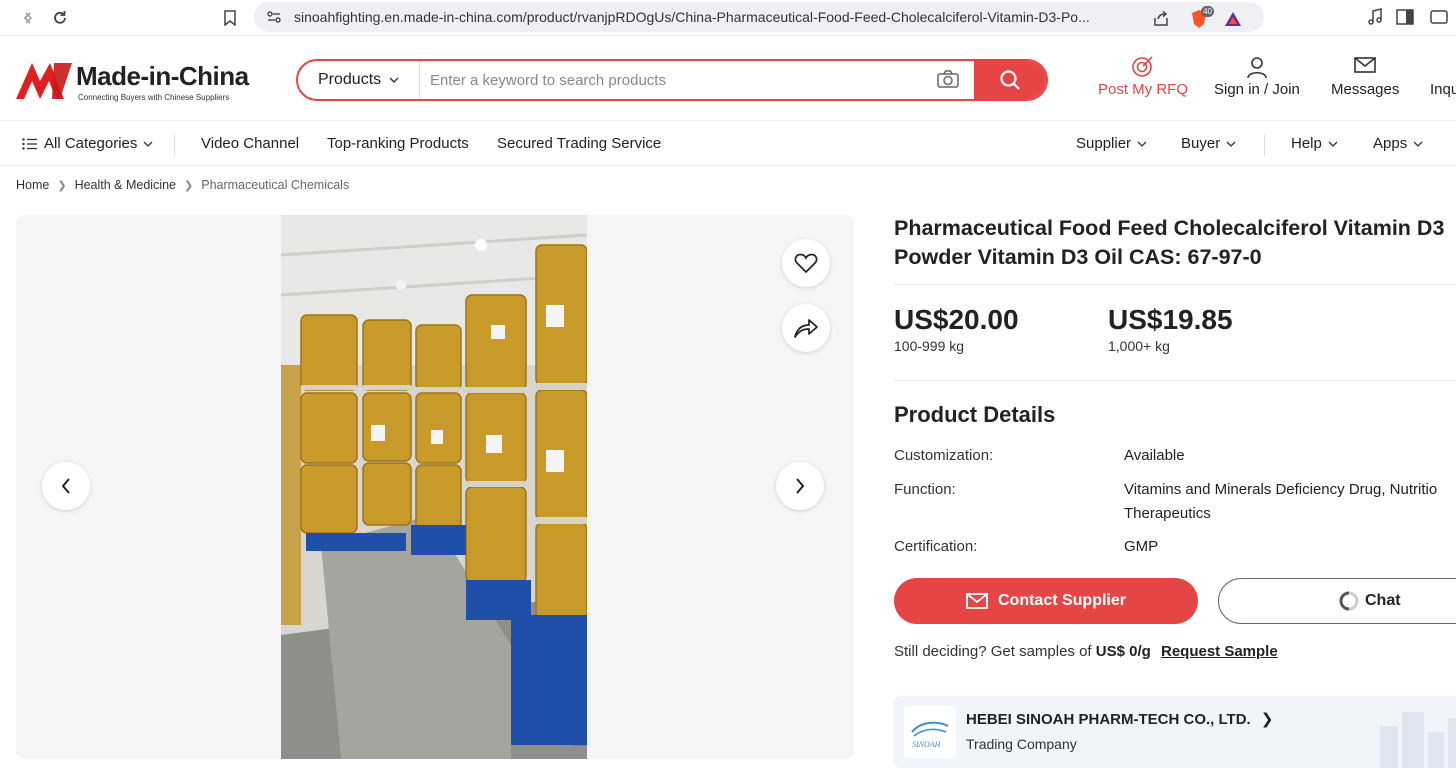 The image size is (1456, 768). I want to click on all-categories-menu: All Categories, so click(87, 143).